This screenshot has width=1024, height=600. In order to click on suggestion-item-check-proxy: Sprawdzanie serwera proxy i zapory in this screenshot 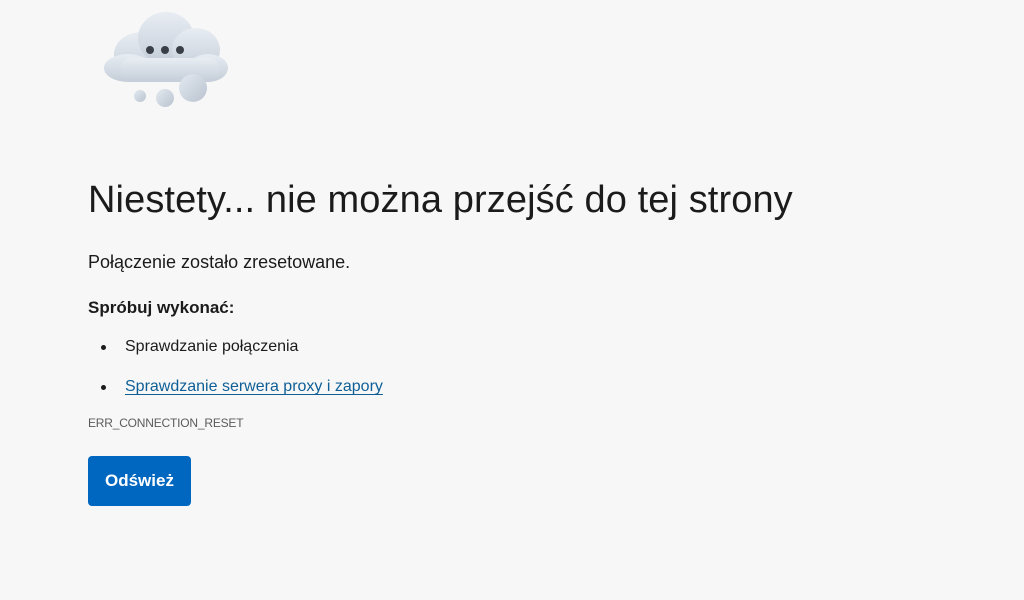, I will do `click(528, 387)`.